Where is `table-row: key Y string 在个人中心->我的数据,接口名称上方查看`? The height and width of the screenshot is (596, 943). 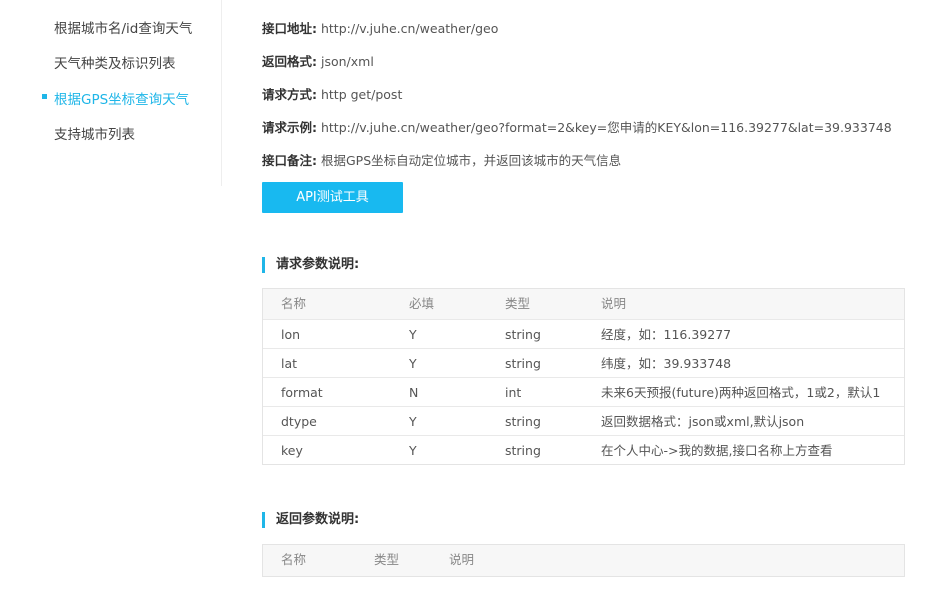
table-row: key Y string 在个人中心->我的数据,接口名称上方查看 is located at coordinates (583, 449).